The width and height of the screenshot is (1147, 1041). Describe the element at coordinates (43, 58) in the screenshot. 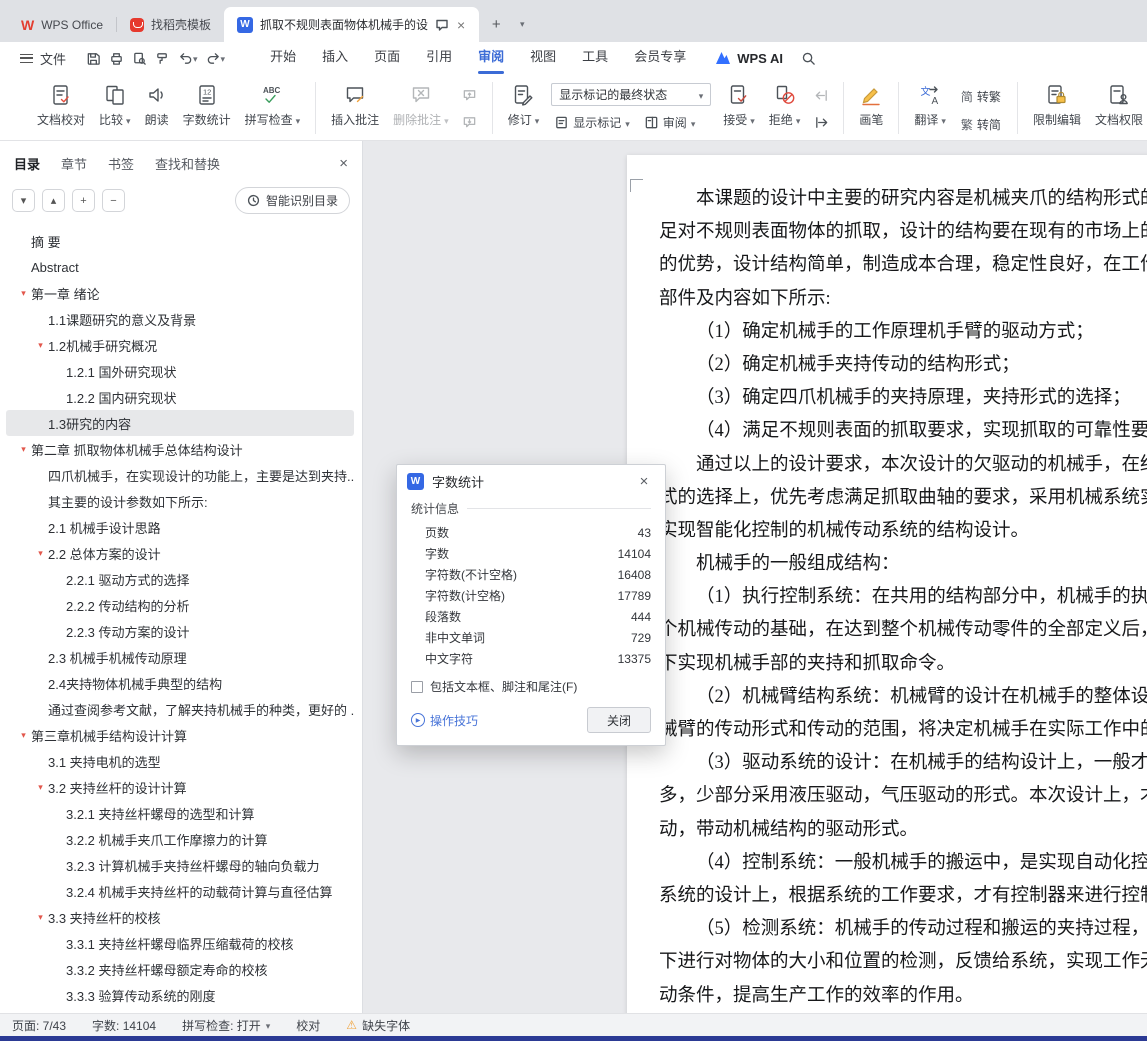

I see `file-menu-button: 文件` at that location.